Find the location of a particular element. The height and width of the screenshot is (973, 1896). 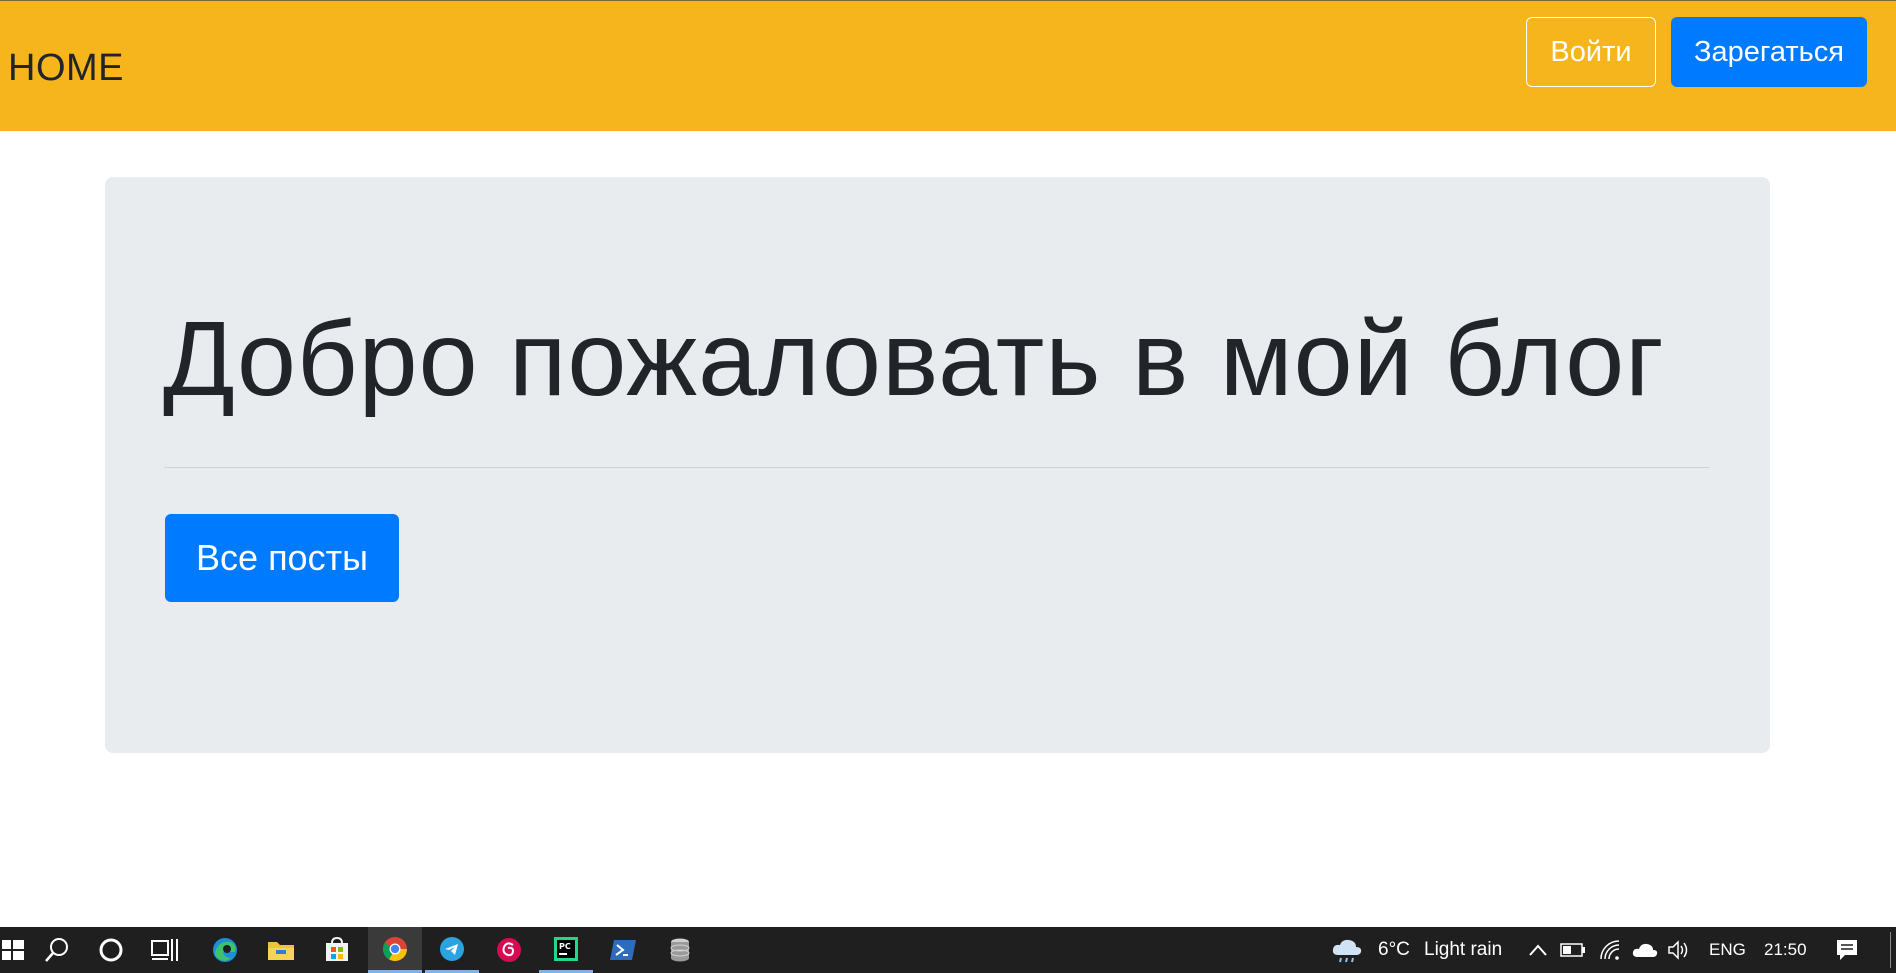

database-icon is located at coordinates (680, 950).